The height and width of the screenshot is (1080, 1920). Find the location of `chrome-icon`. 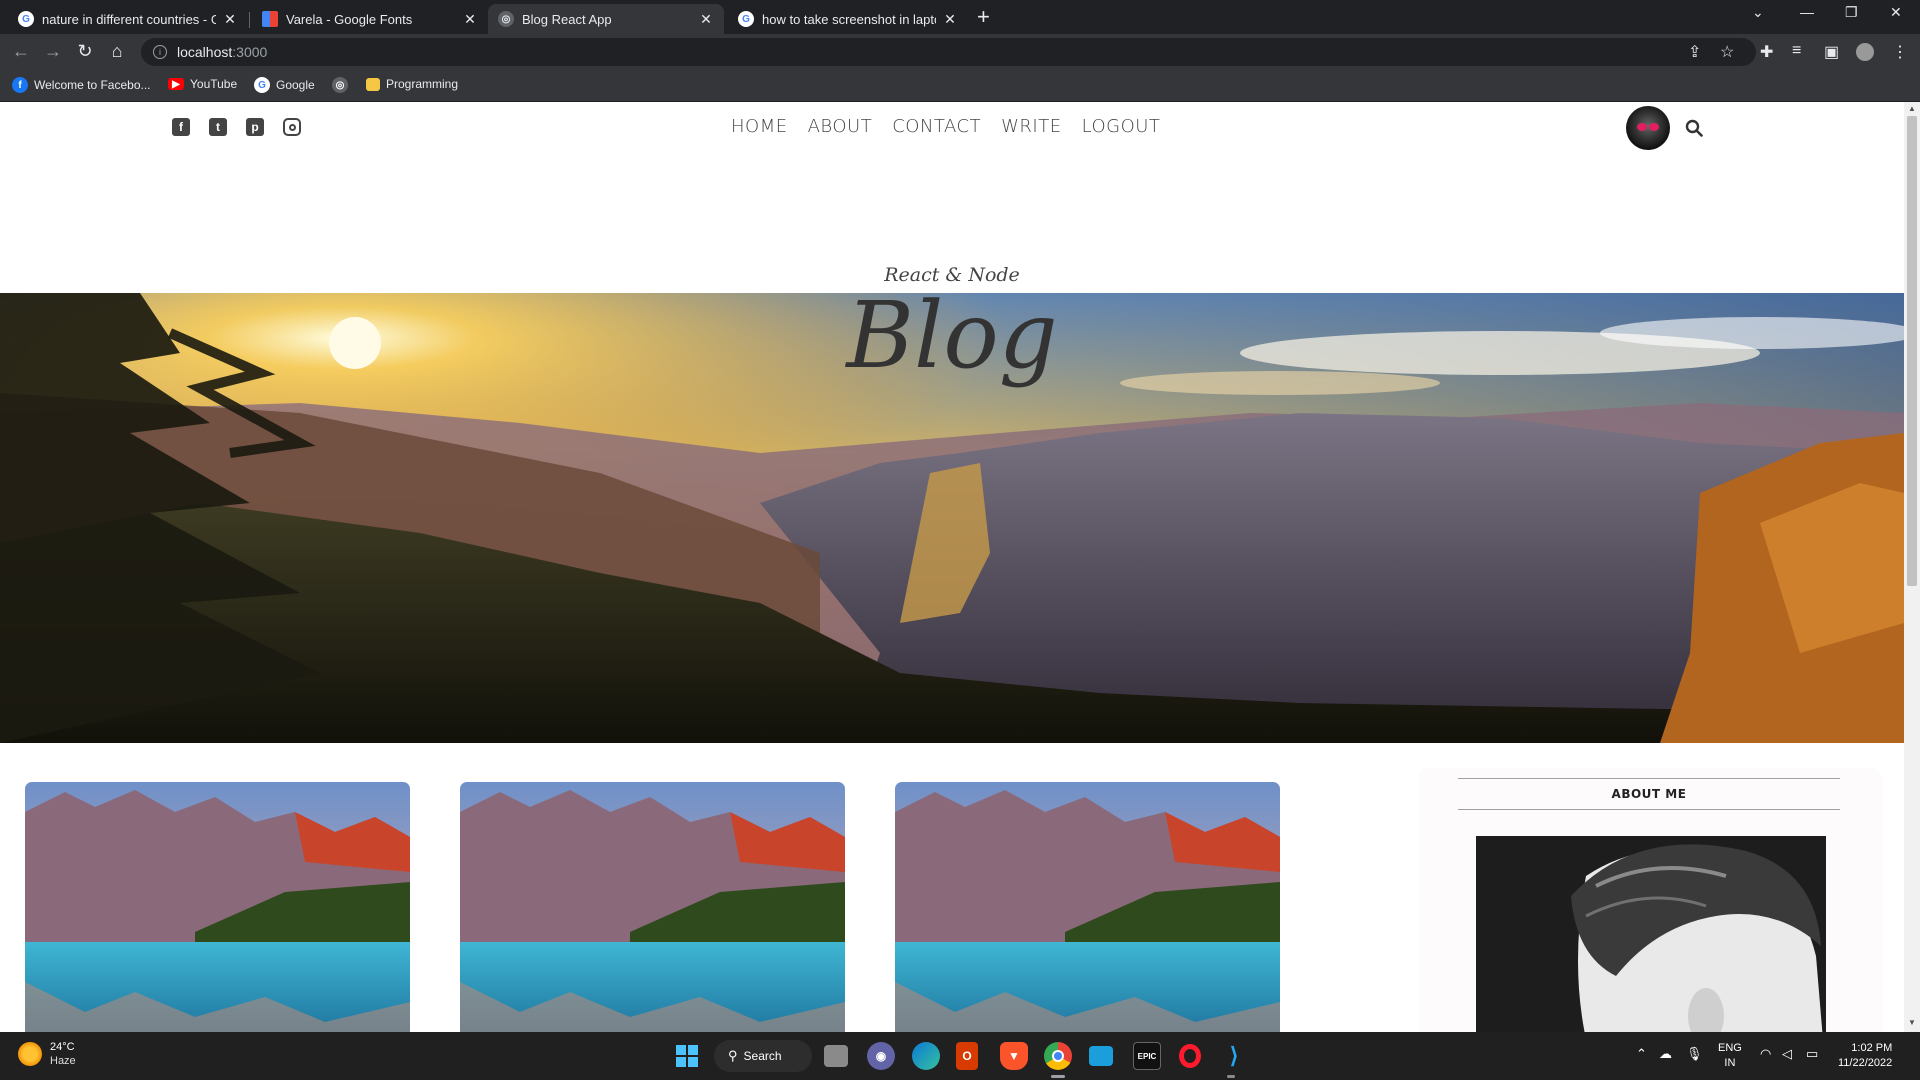

chrome-icon is located at coordinates (1058, 1056).